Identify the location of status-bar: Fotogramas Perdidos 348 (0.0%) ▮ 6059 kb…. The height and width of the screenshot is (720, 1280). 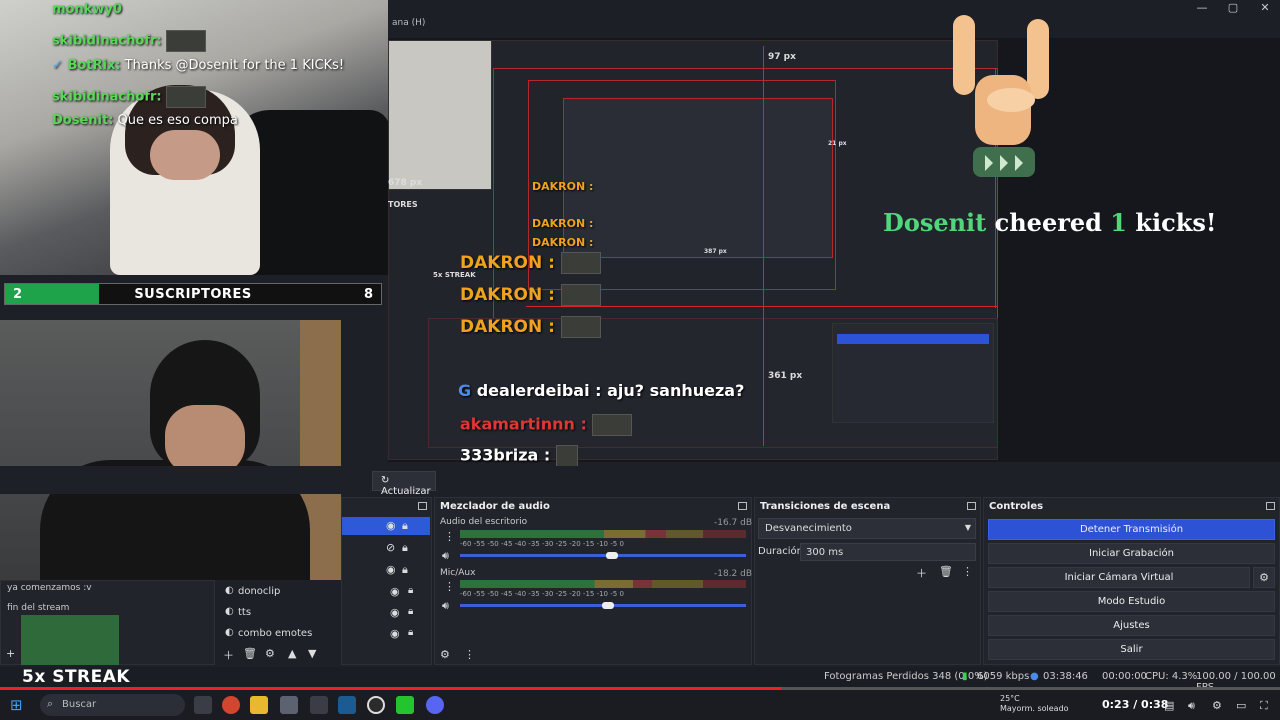
(640, 680).